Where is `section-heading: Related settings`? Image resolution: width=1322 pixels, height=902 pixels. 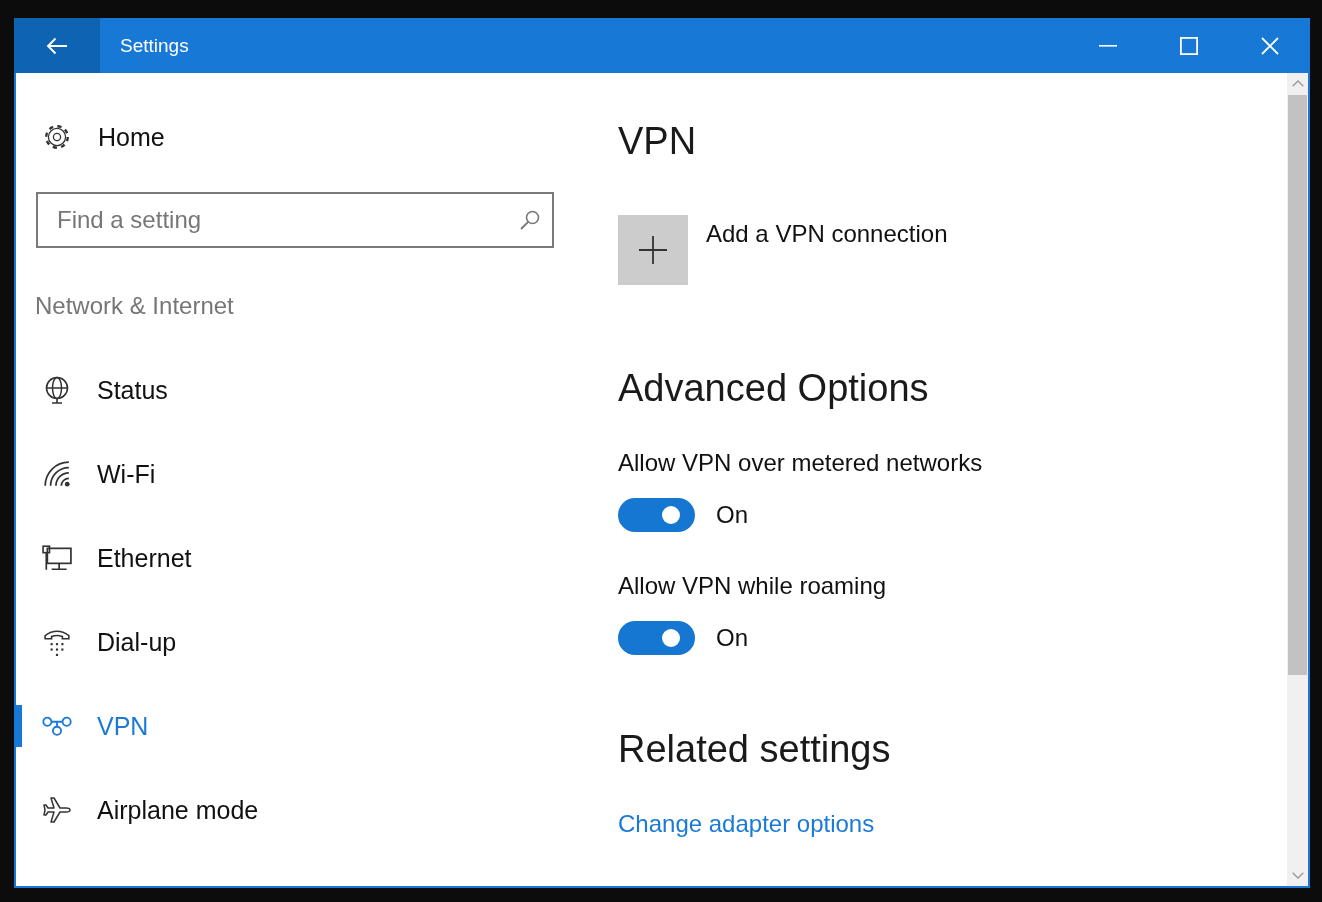
section-heading: Related settings is located at coordinates (754, 749).